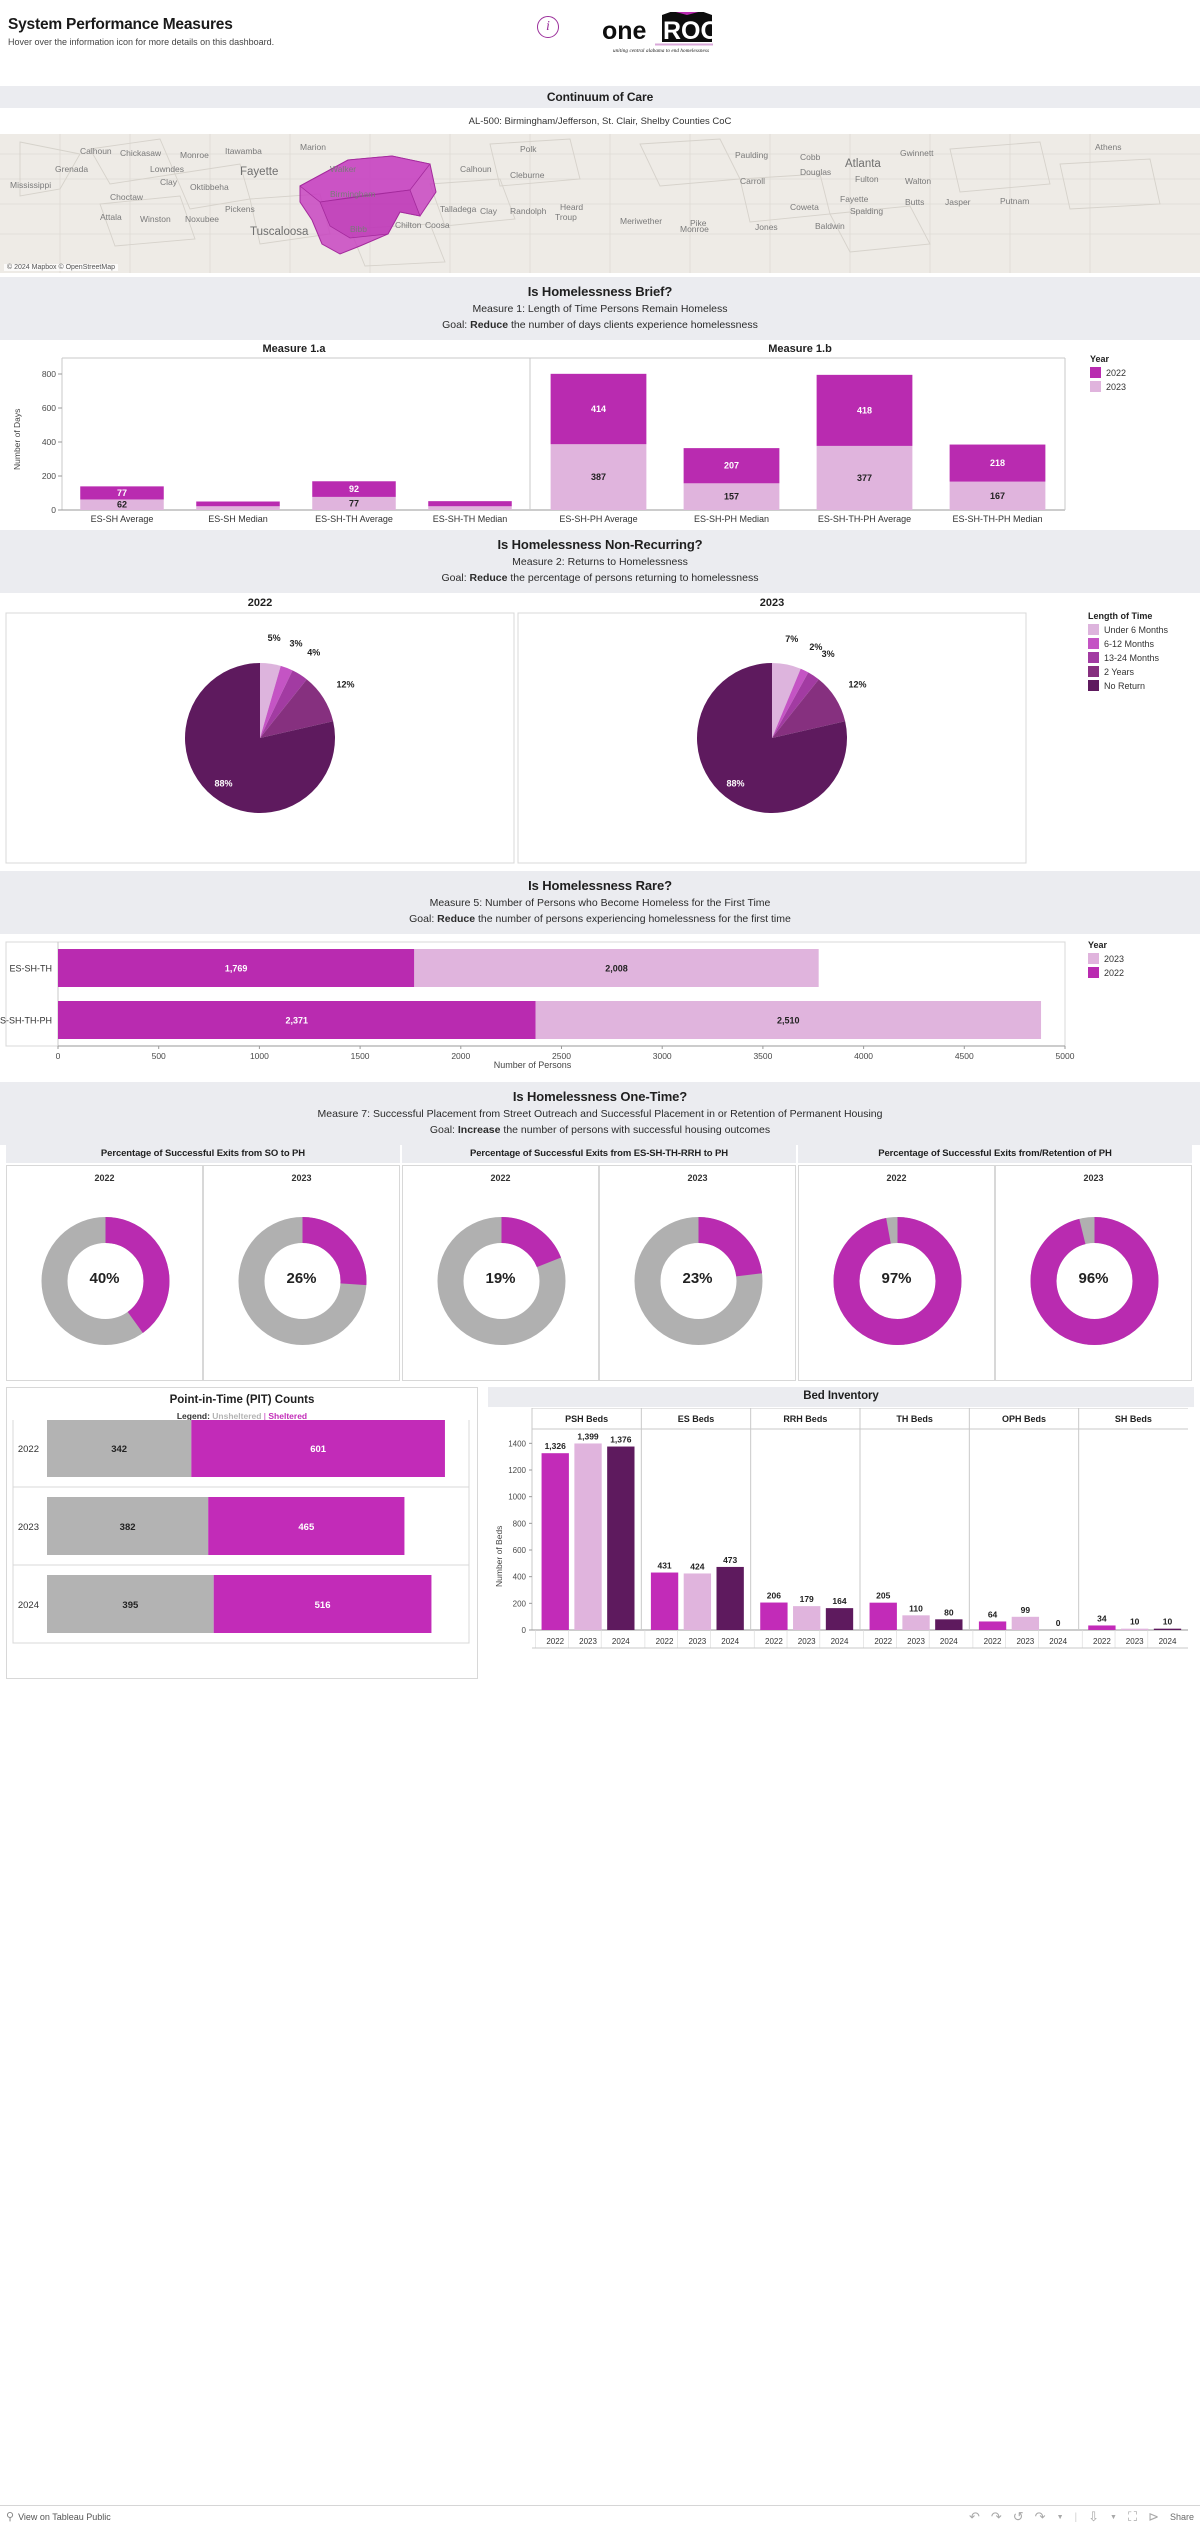 The height and width of the screenshot is (2527, 1200). What do you see at coordinates (1125, 685) in the screenshot?
I see `legend-label: No Return` at bounding box center [1125, 685].